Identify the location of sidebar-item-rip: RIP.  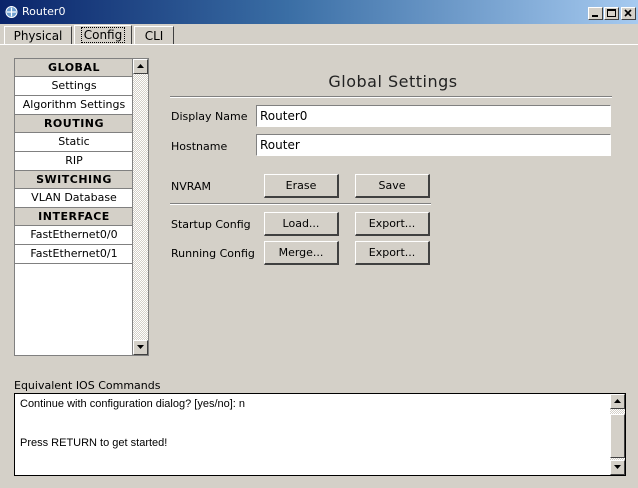
(74, 161).